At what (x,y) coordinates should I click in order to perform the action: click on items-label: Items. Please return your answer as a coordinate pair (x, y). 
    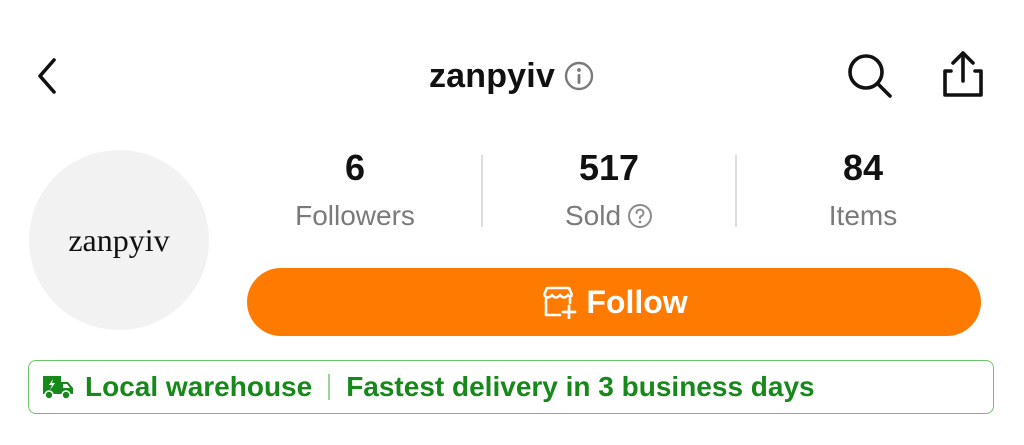
    Looking at the image, I should click on (863, 215).